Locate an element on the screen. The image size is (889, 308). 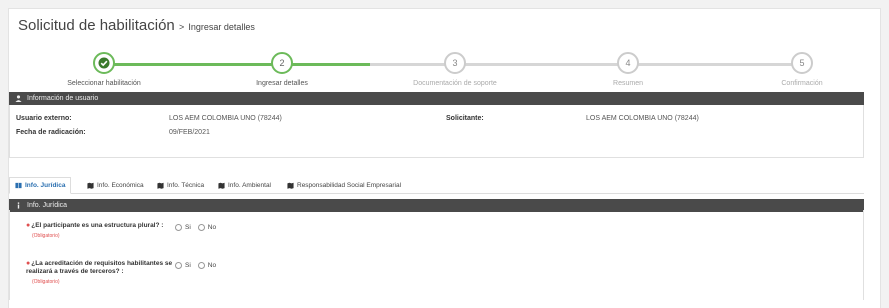
filing-date-value: 09/FEB/2021 is located at coordinates (189, 132).